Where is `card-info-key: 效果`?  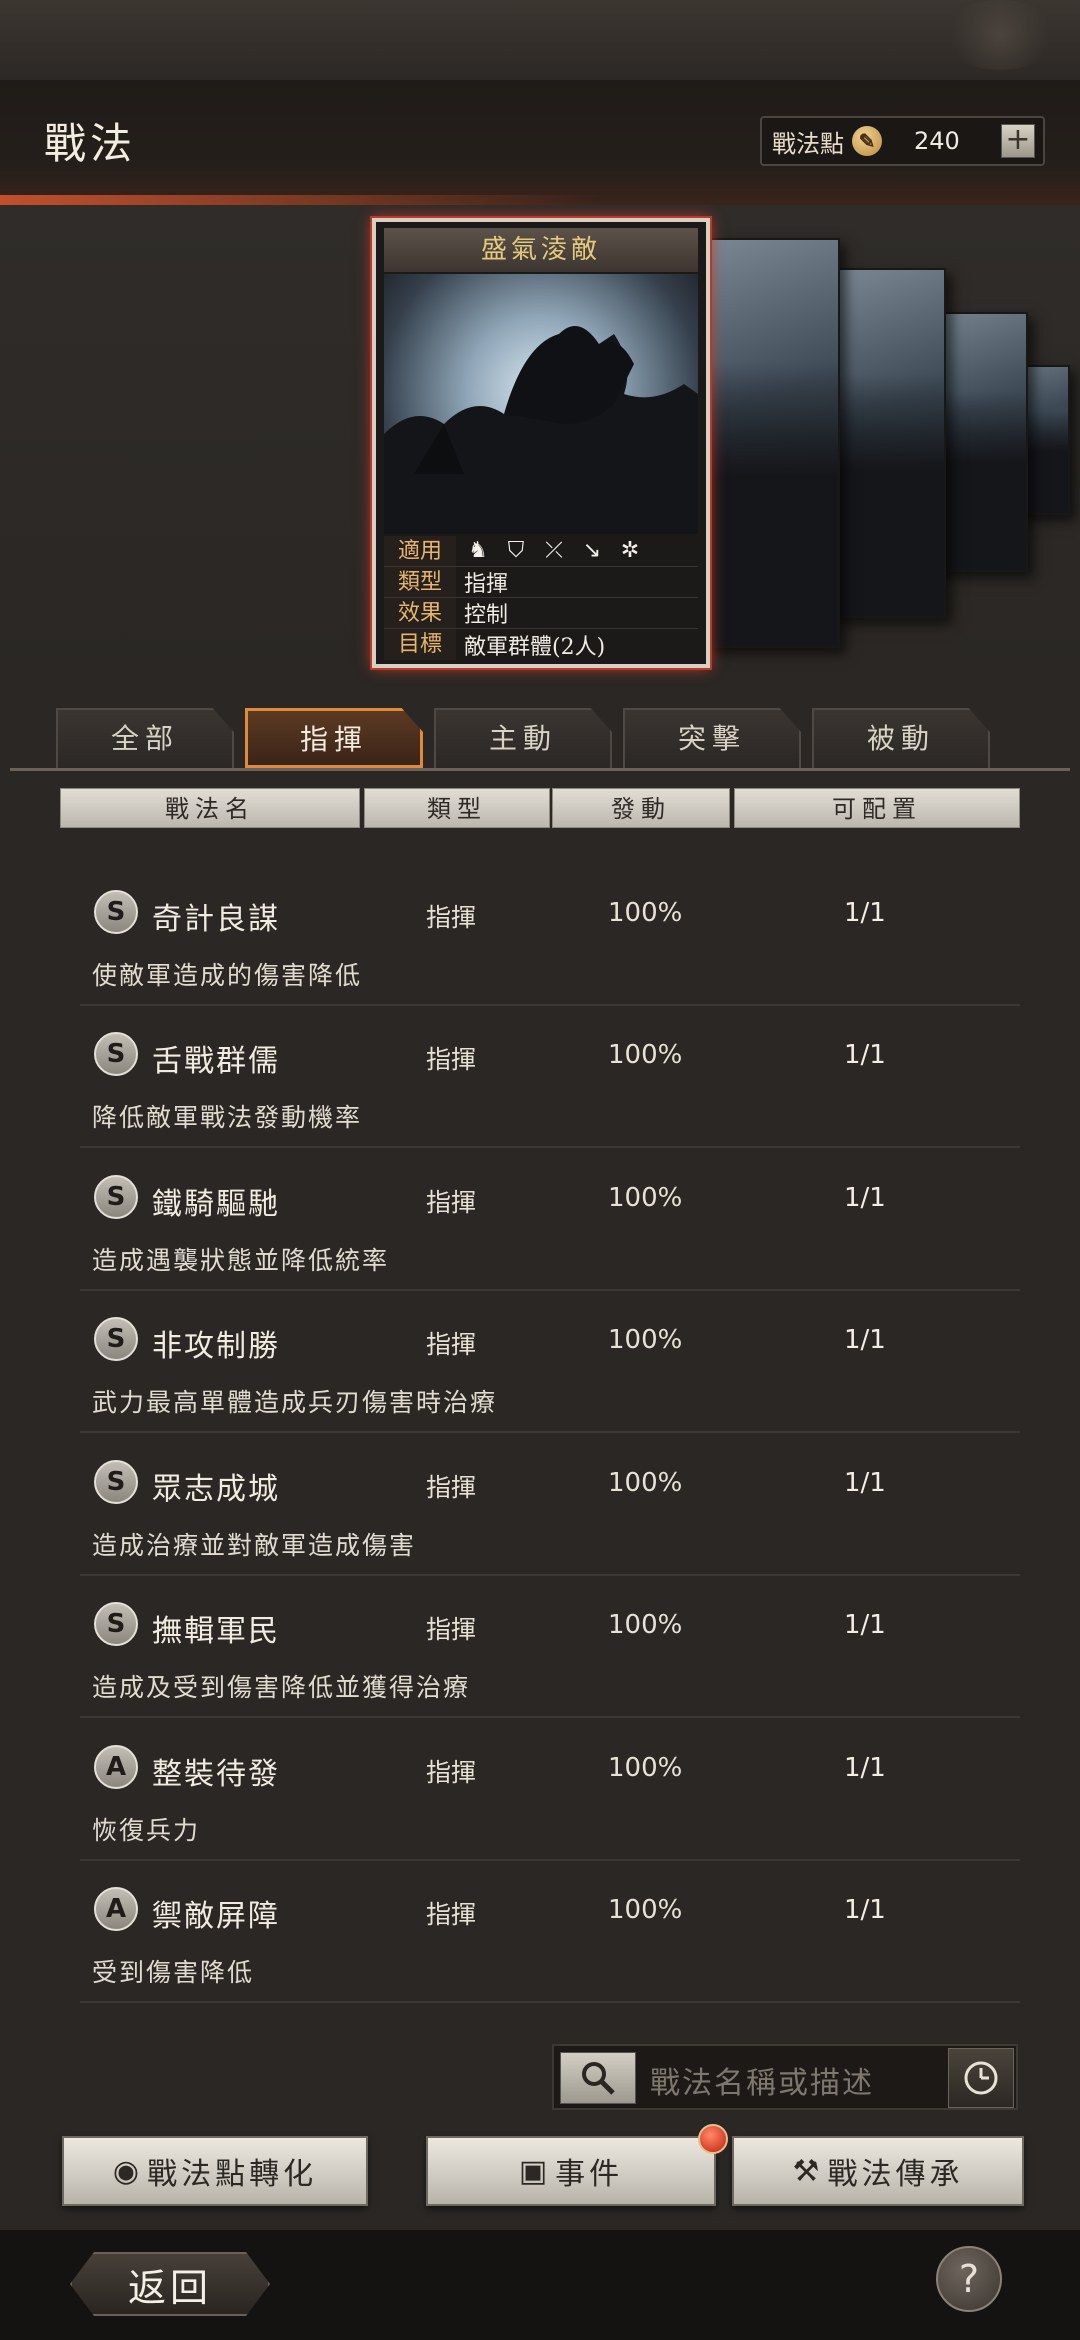
card-info-key: 效果 is located at coordinates (420, 613).